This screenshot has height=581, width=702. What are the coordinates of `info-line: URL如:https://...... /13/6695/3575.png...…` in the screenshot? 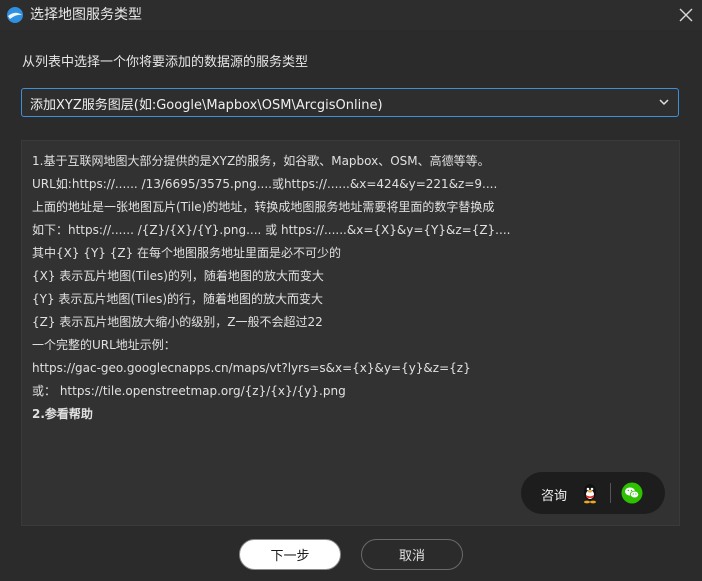 It's located at (265, 184).